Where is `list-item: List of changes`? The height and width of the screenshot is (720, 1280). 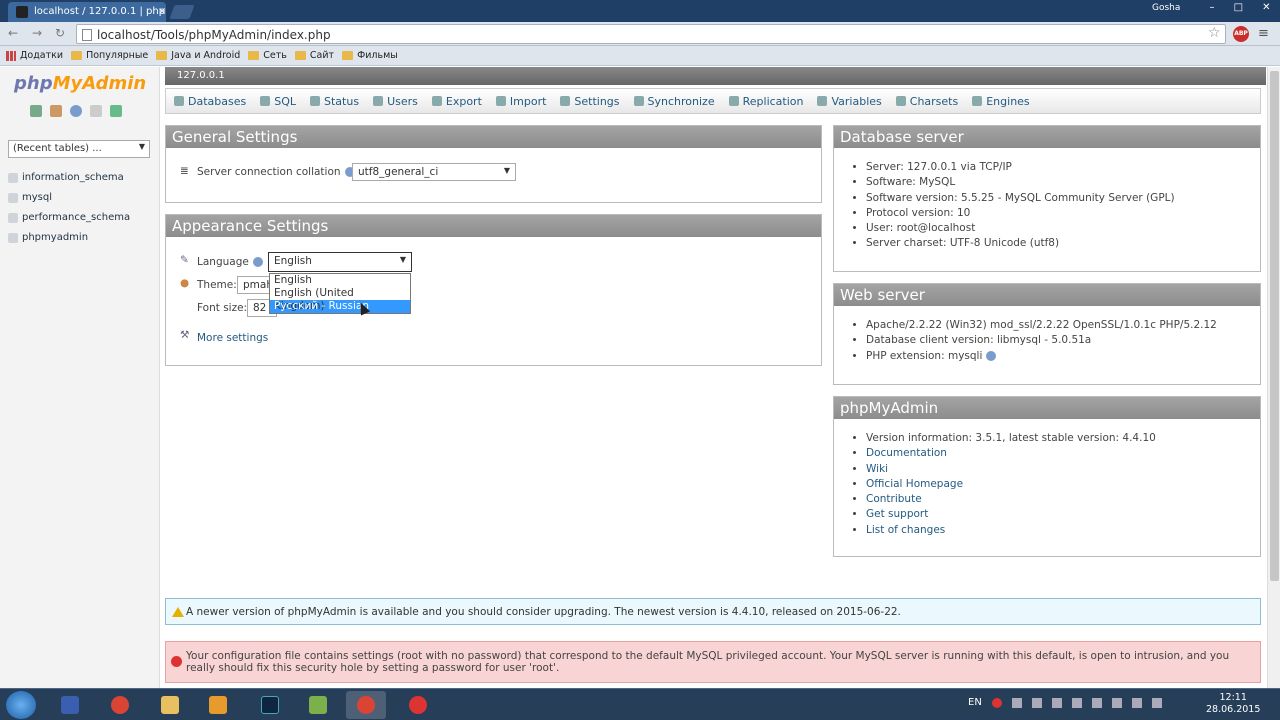 list-item: List of changes is located at coordinates (1063, 530).